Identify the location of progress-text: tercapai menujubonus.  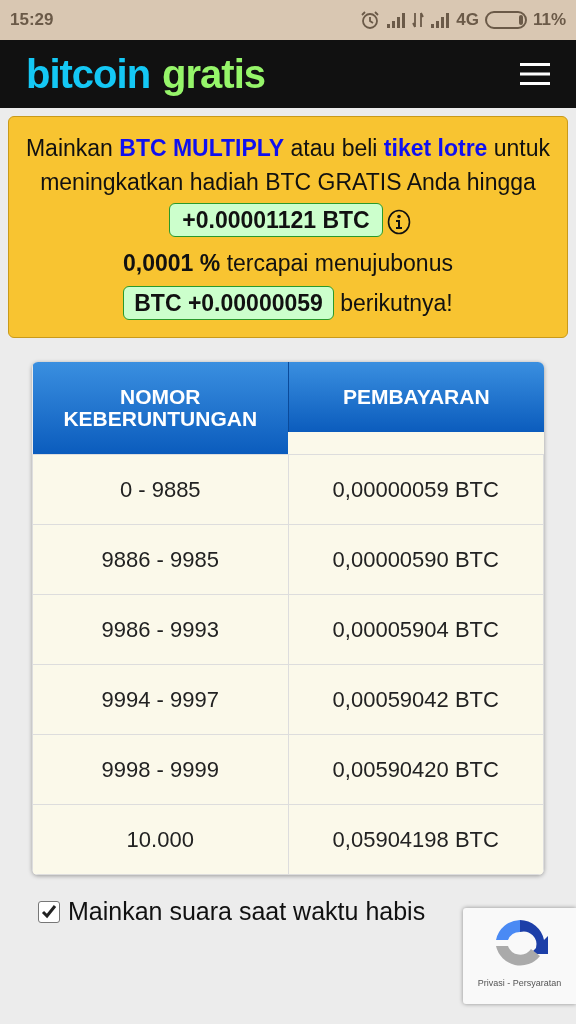
(339, 263).